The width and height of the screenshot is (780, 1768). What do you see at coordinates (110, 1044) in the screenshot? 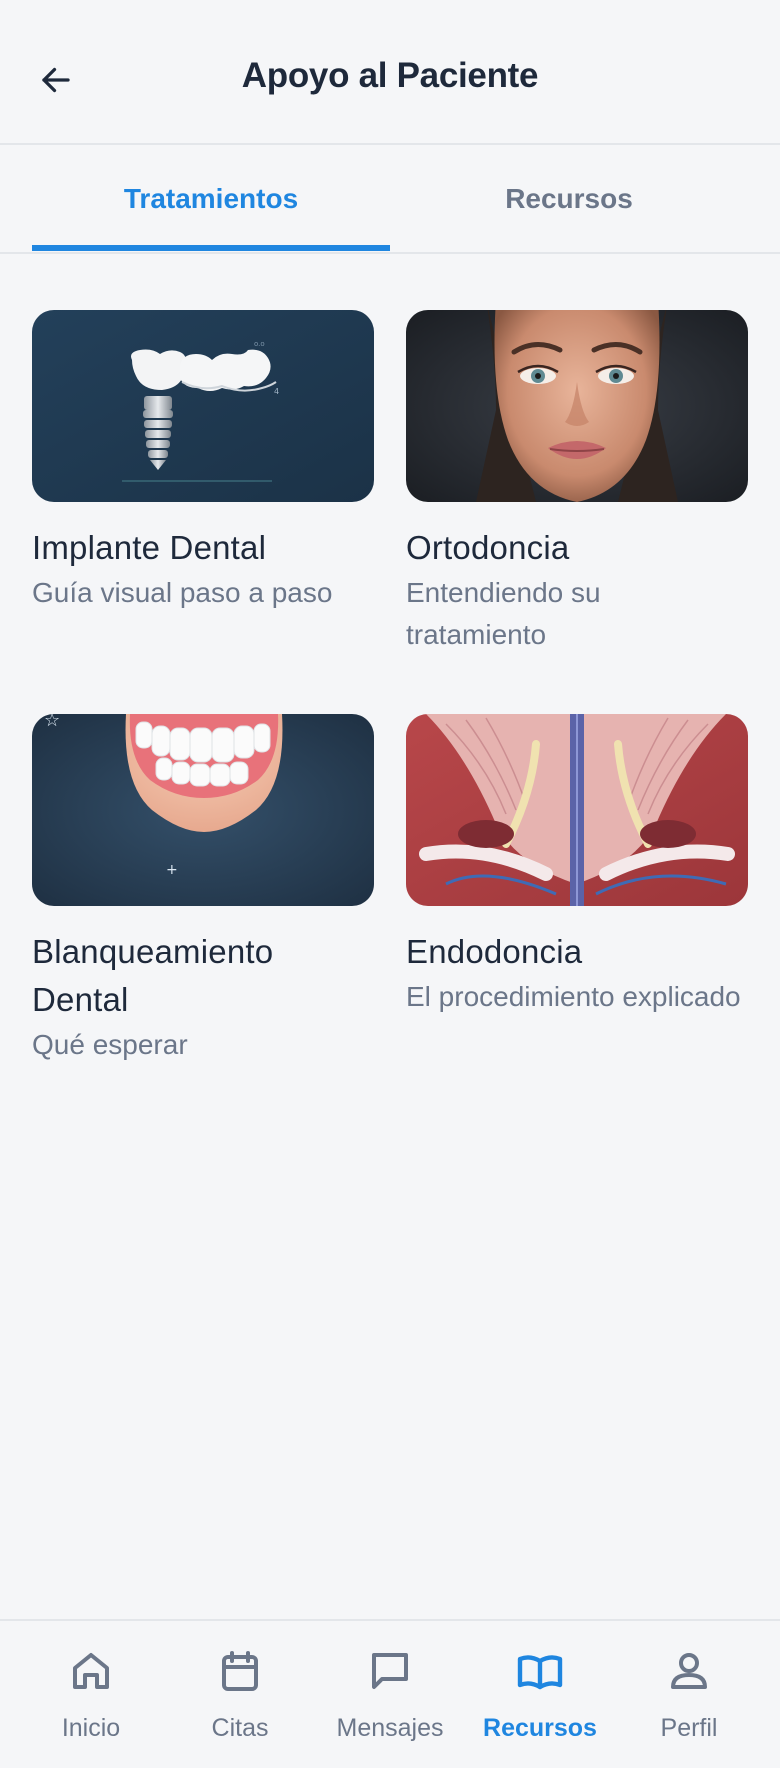
I see `card-subtitle: Qué esperar` at bounding box center [110, 1044].